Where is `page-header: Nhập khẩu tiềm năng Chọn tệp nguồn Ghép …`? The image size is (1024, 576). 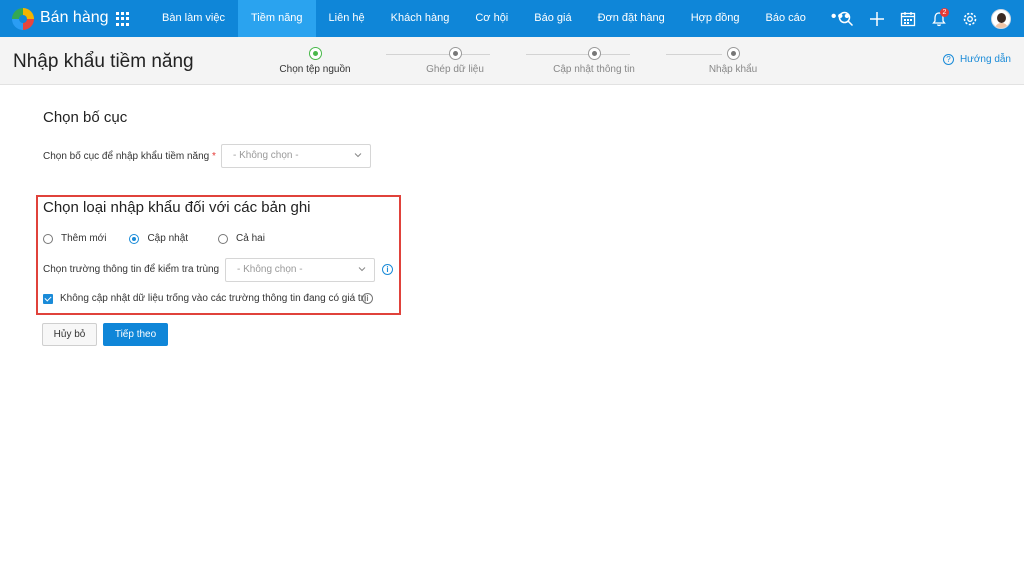
page-header: Nhập khẩu tiềm năng Chọn tệp nguồn Ghép … is located at coordinates (512, 61).